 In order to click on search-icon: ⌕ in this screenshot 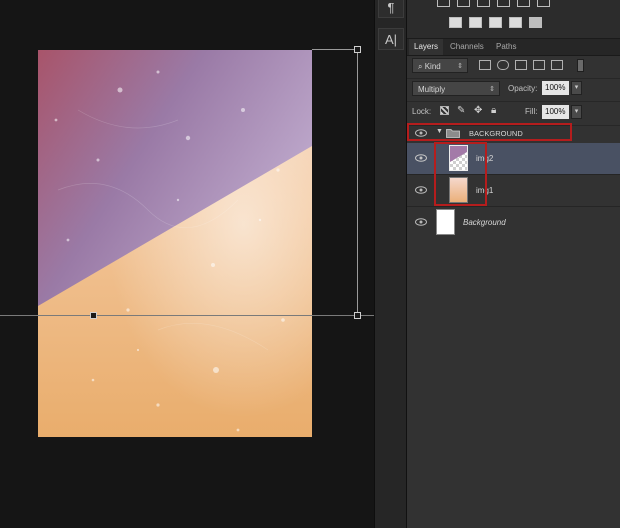, I will do `click(421, 66)`.